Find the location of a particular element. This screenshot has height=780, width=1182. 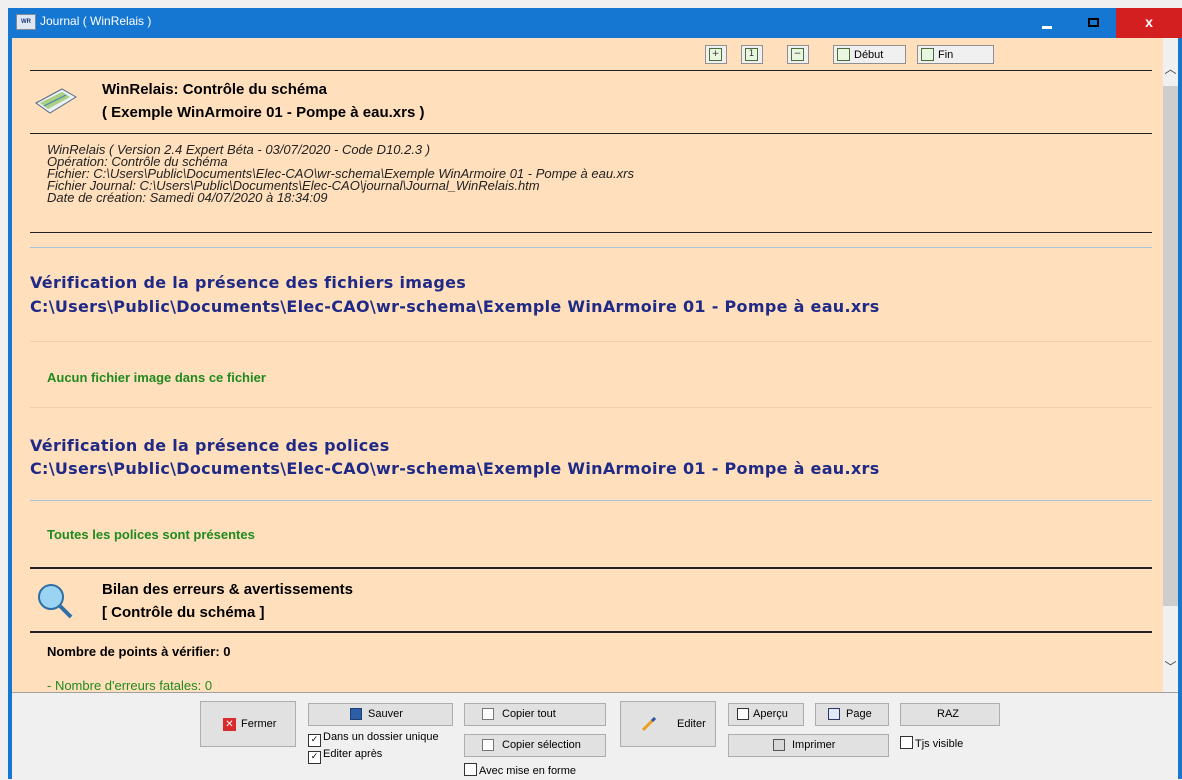

printer-icon is located at coordinates (779, 745).